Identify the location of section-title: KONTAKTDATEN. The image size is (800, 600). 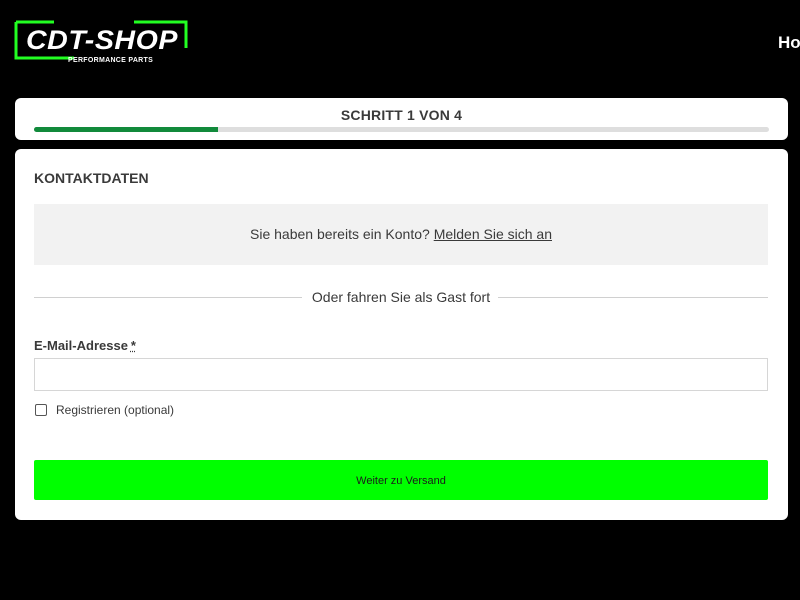
(91, 178).